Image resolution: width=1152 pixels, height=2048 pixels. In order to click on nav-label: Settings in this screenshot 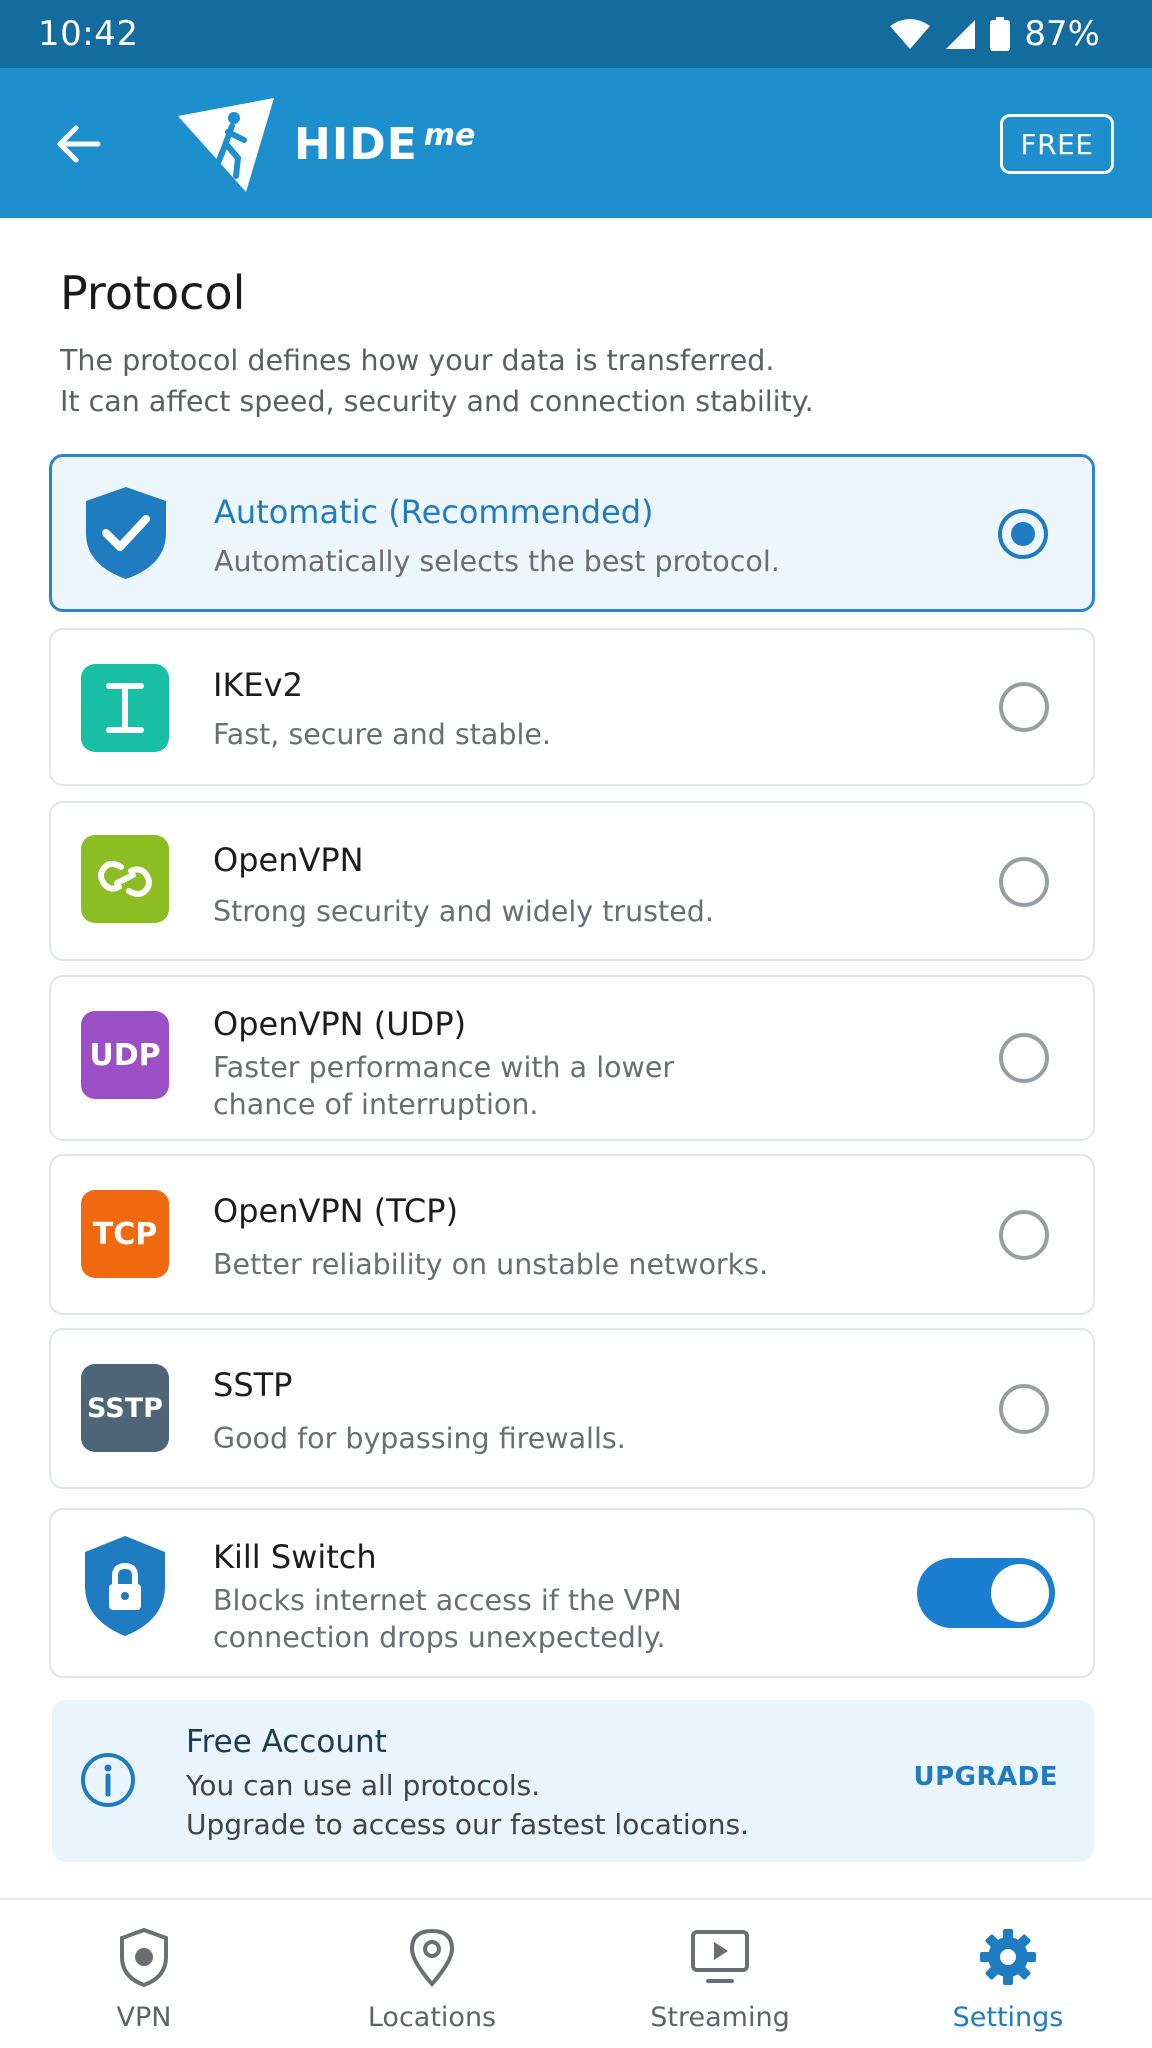, I will do `click(1008, 2017)`.